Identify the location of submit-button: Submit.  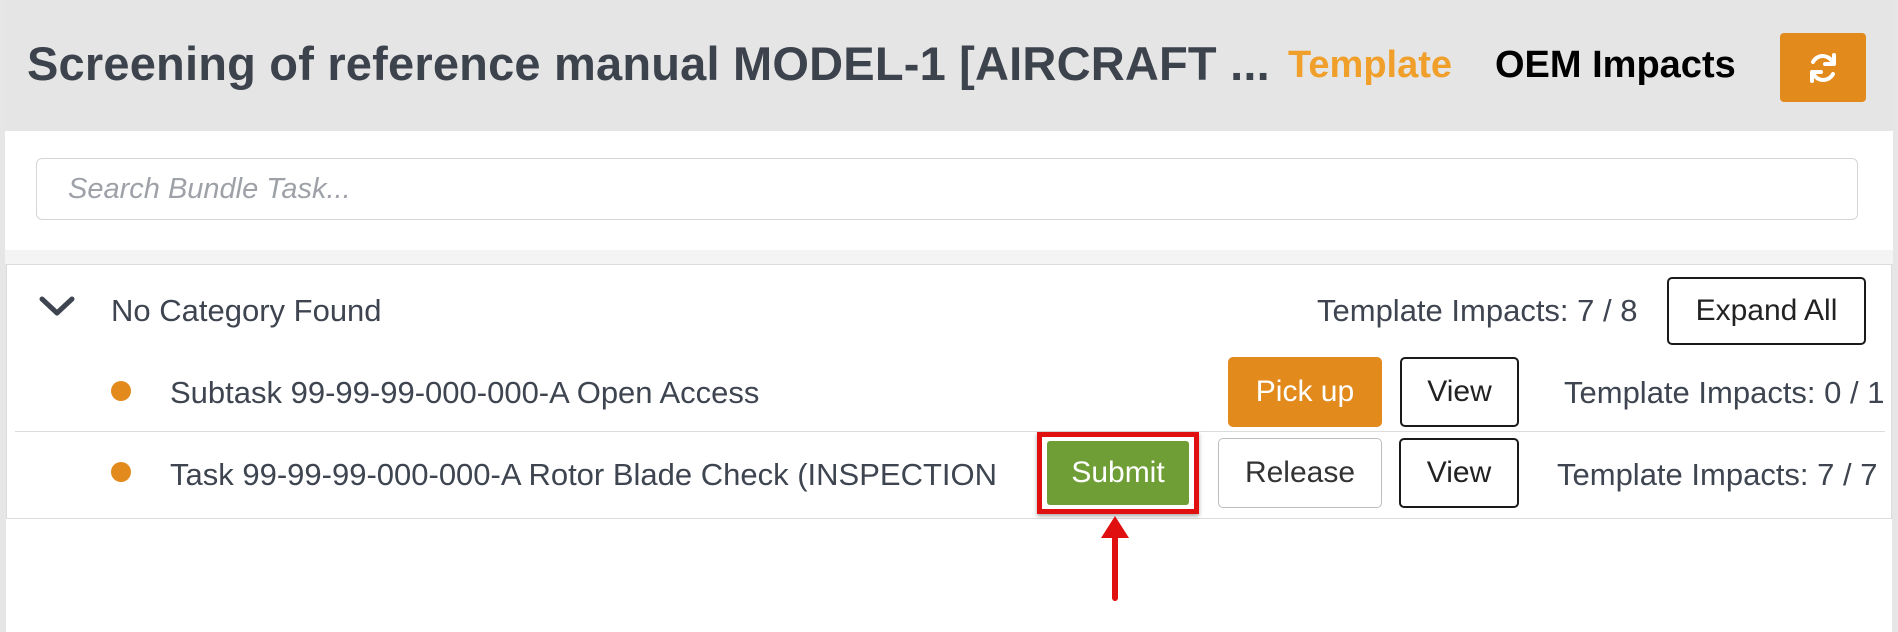
(1118, 473).